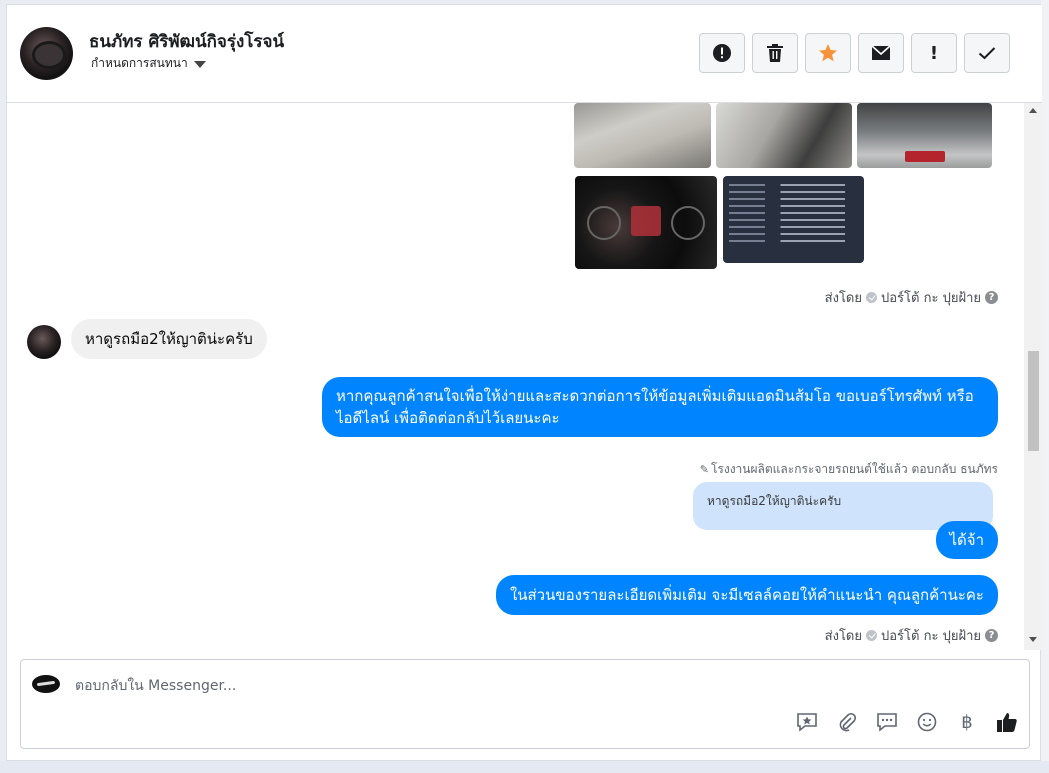 The image size is (1049, 773). Describe the element at coordinates (199, 64) in the screenshot. I see `caret-down-icon` at that location.